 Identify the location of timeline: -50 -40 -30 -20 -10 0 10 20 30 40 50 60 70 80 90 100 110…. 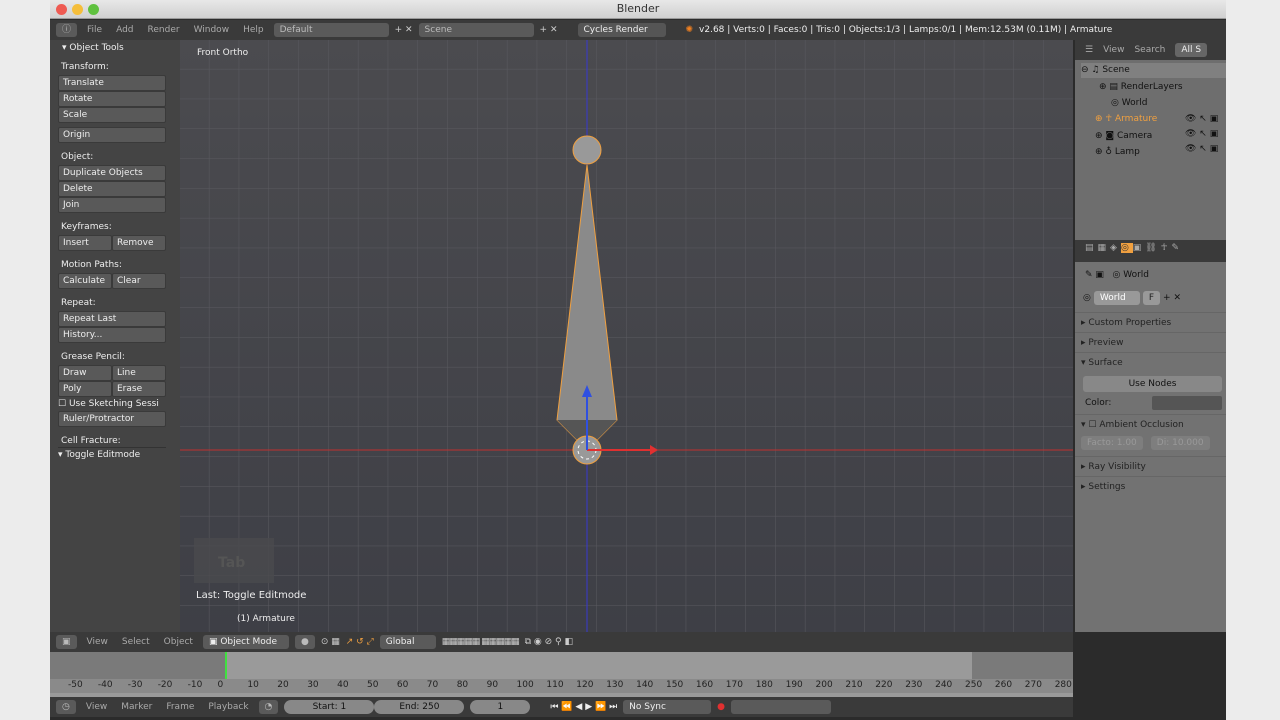
(561, 674).